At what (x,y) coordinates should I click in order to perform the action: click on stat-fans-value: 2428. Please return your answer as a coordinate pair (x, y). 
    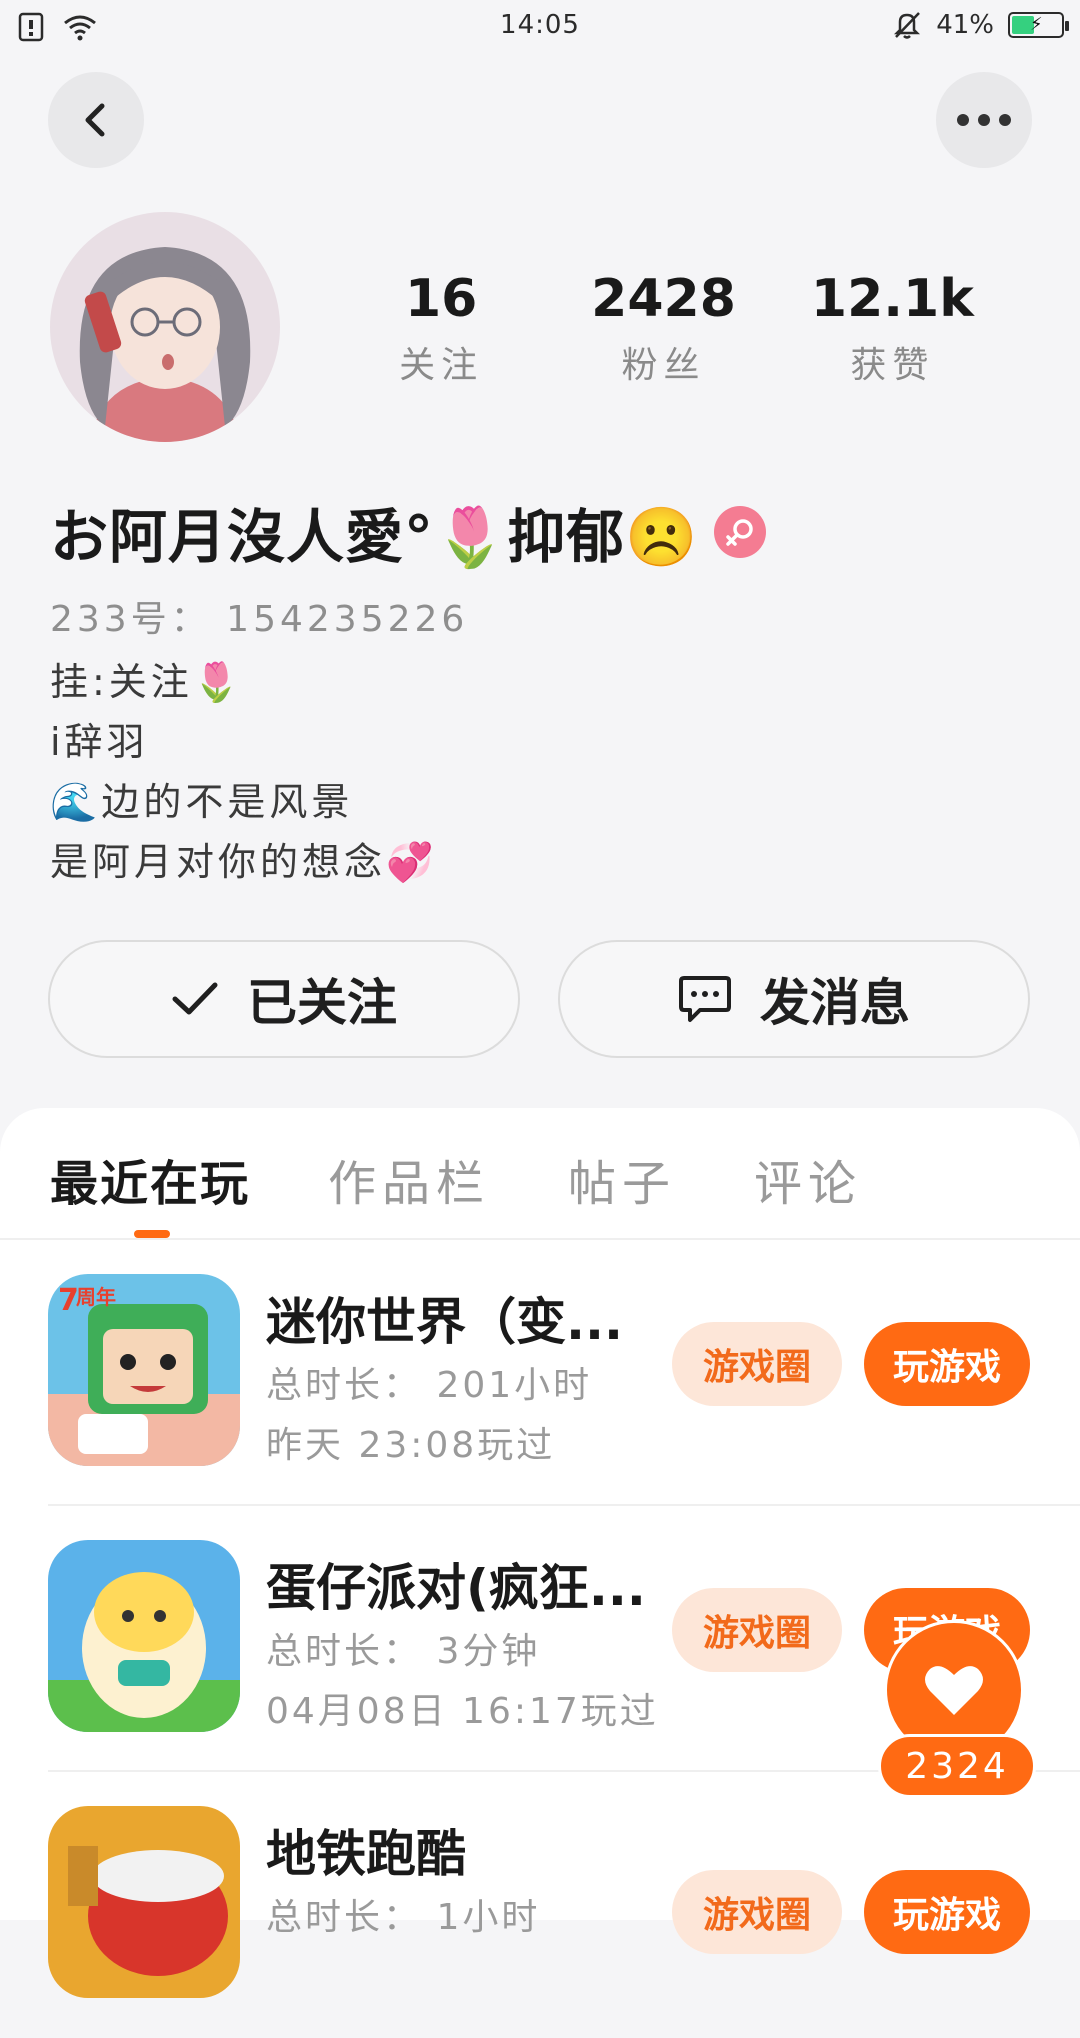
    Looking at the image, I should click on (663, 299).